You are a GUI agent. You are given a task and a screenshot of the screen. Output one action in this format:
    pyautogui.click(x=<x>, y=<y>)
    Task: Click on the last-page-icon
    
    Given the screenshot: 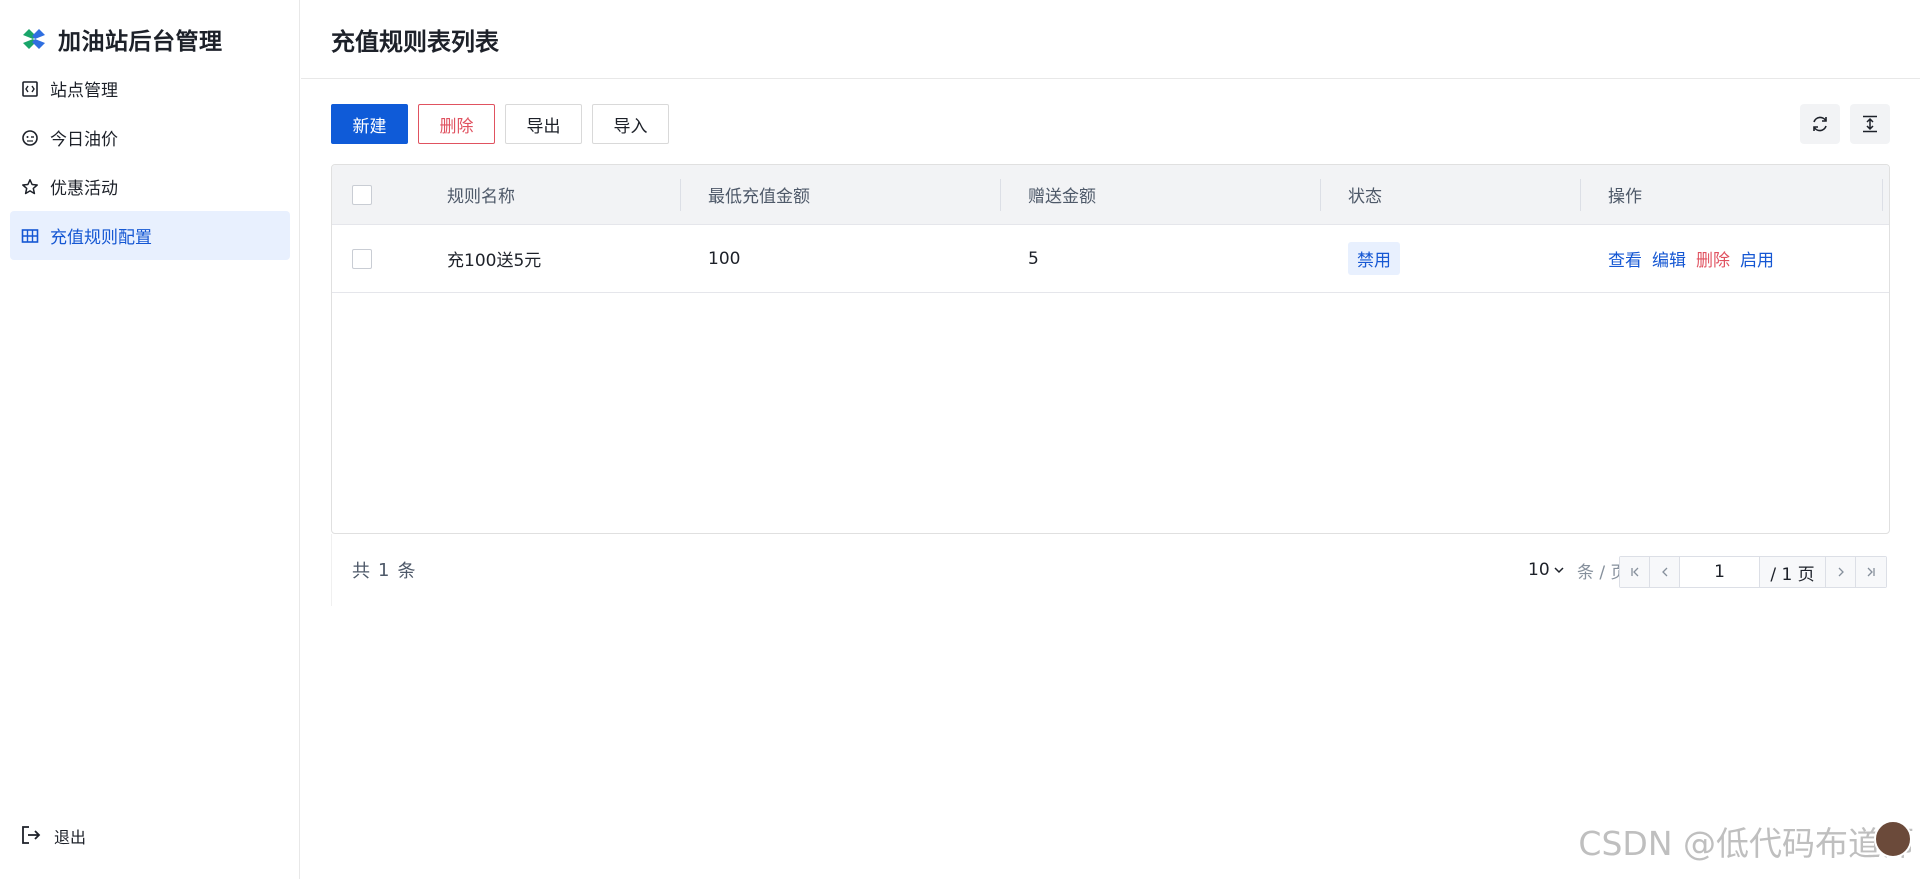 What is the action you would take?
    pyautogui.click(x=1871, y=572)
    